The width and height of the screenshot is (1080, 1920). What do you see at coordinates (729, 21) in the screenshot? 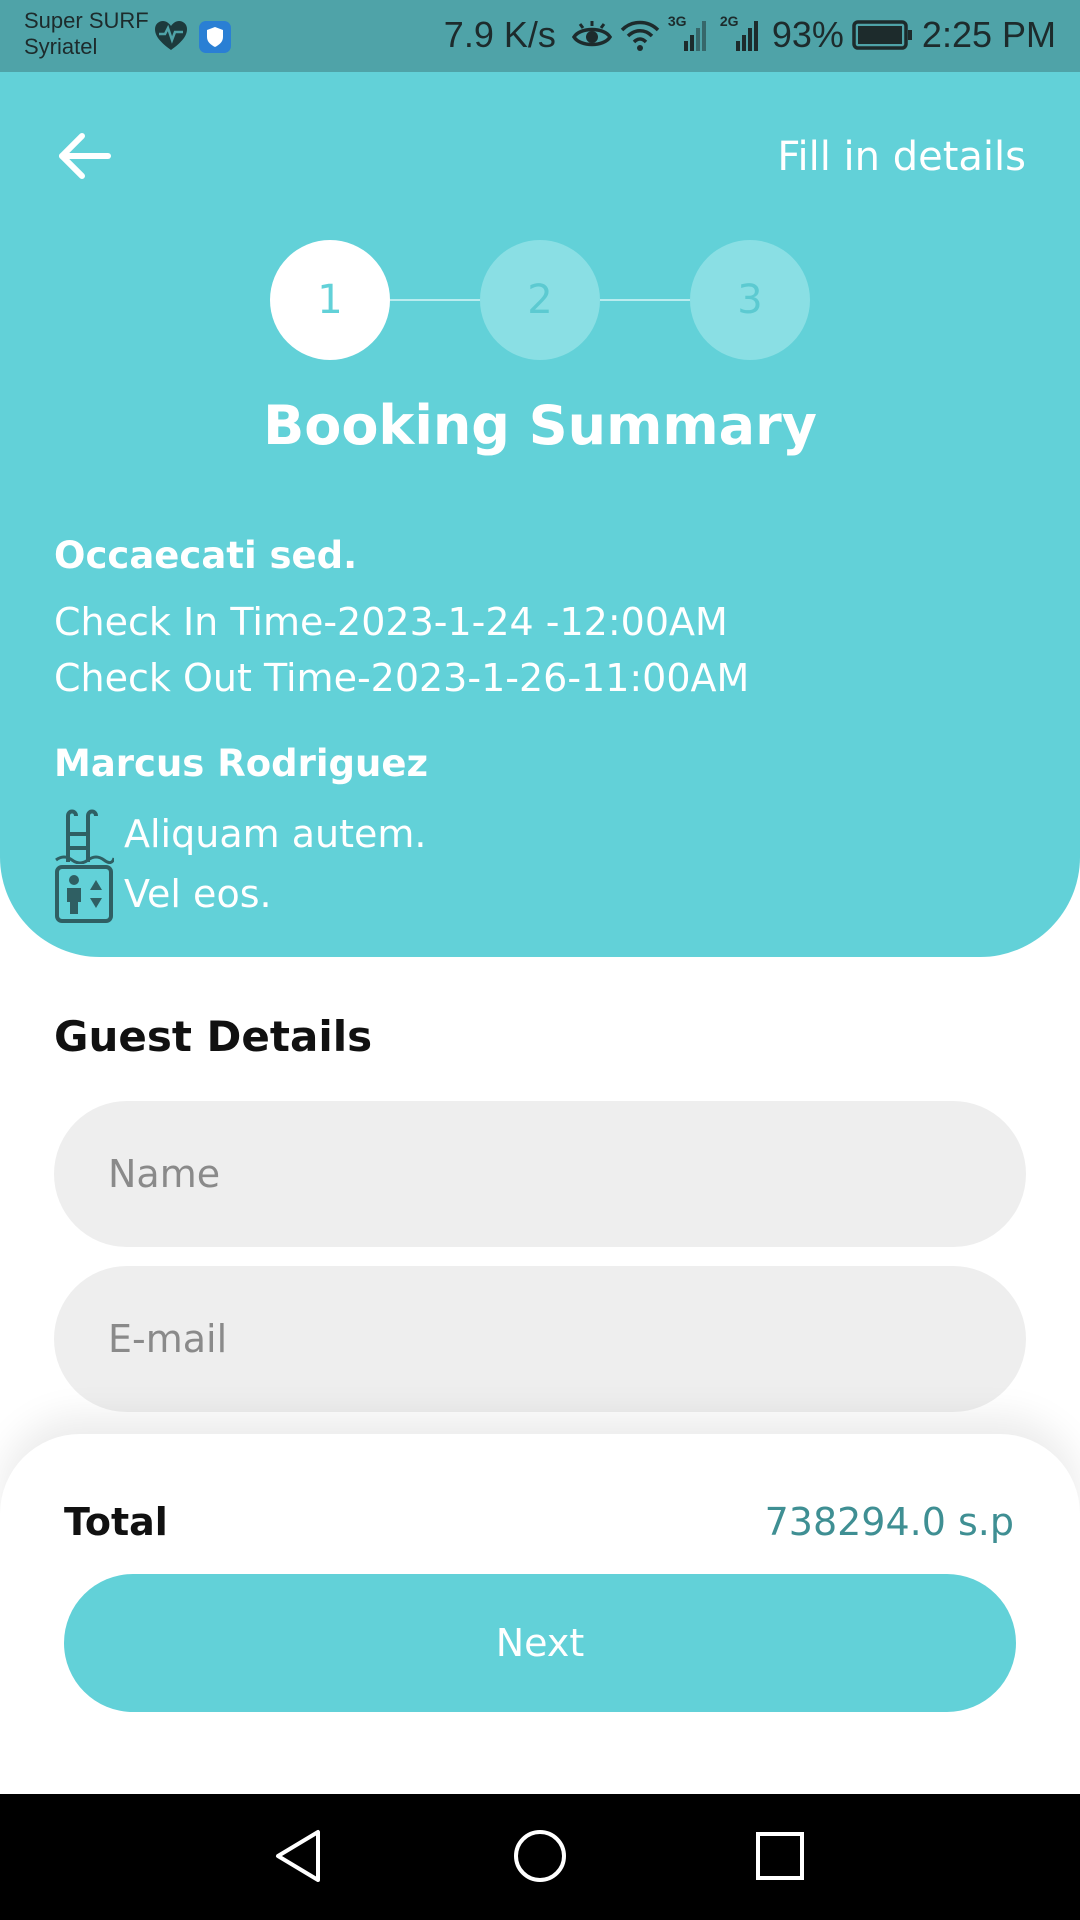
I see `network-type-2: 2G` at bounding box center [729, 21].